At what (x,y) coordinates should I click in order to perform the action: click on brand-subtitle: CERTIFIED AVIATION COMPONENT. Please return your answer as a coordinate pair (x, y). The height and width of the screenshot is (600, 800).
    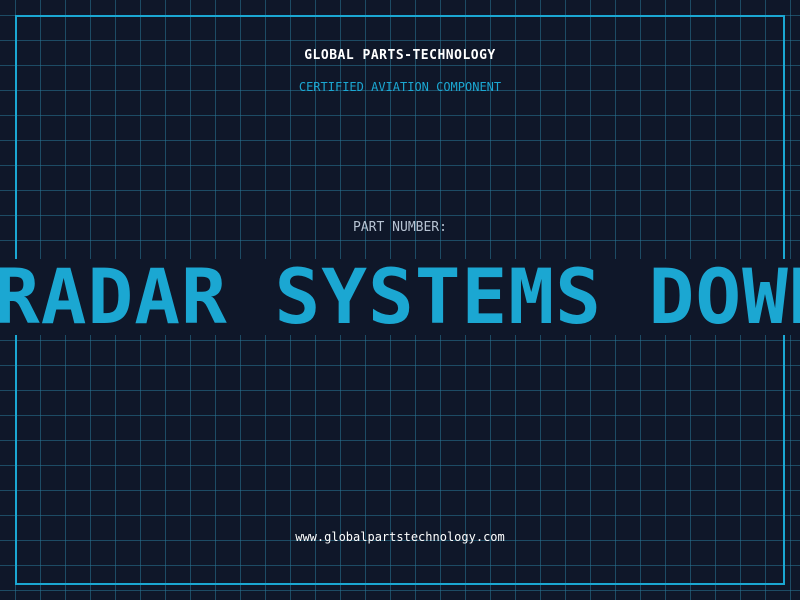
    Looking at the image, I should click on (400, 87).